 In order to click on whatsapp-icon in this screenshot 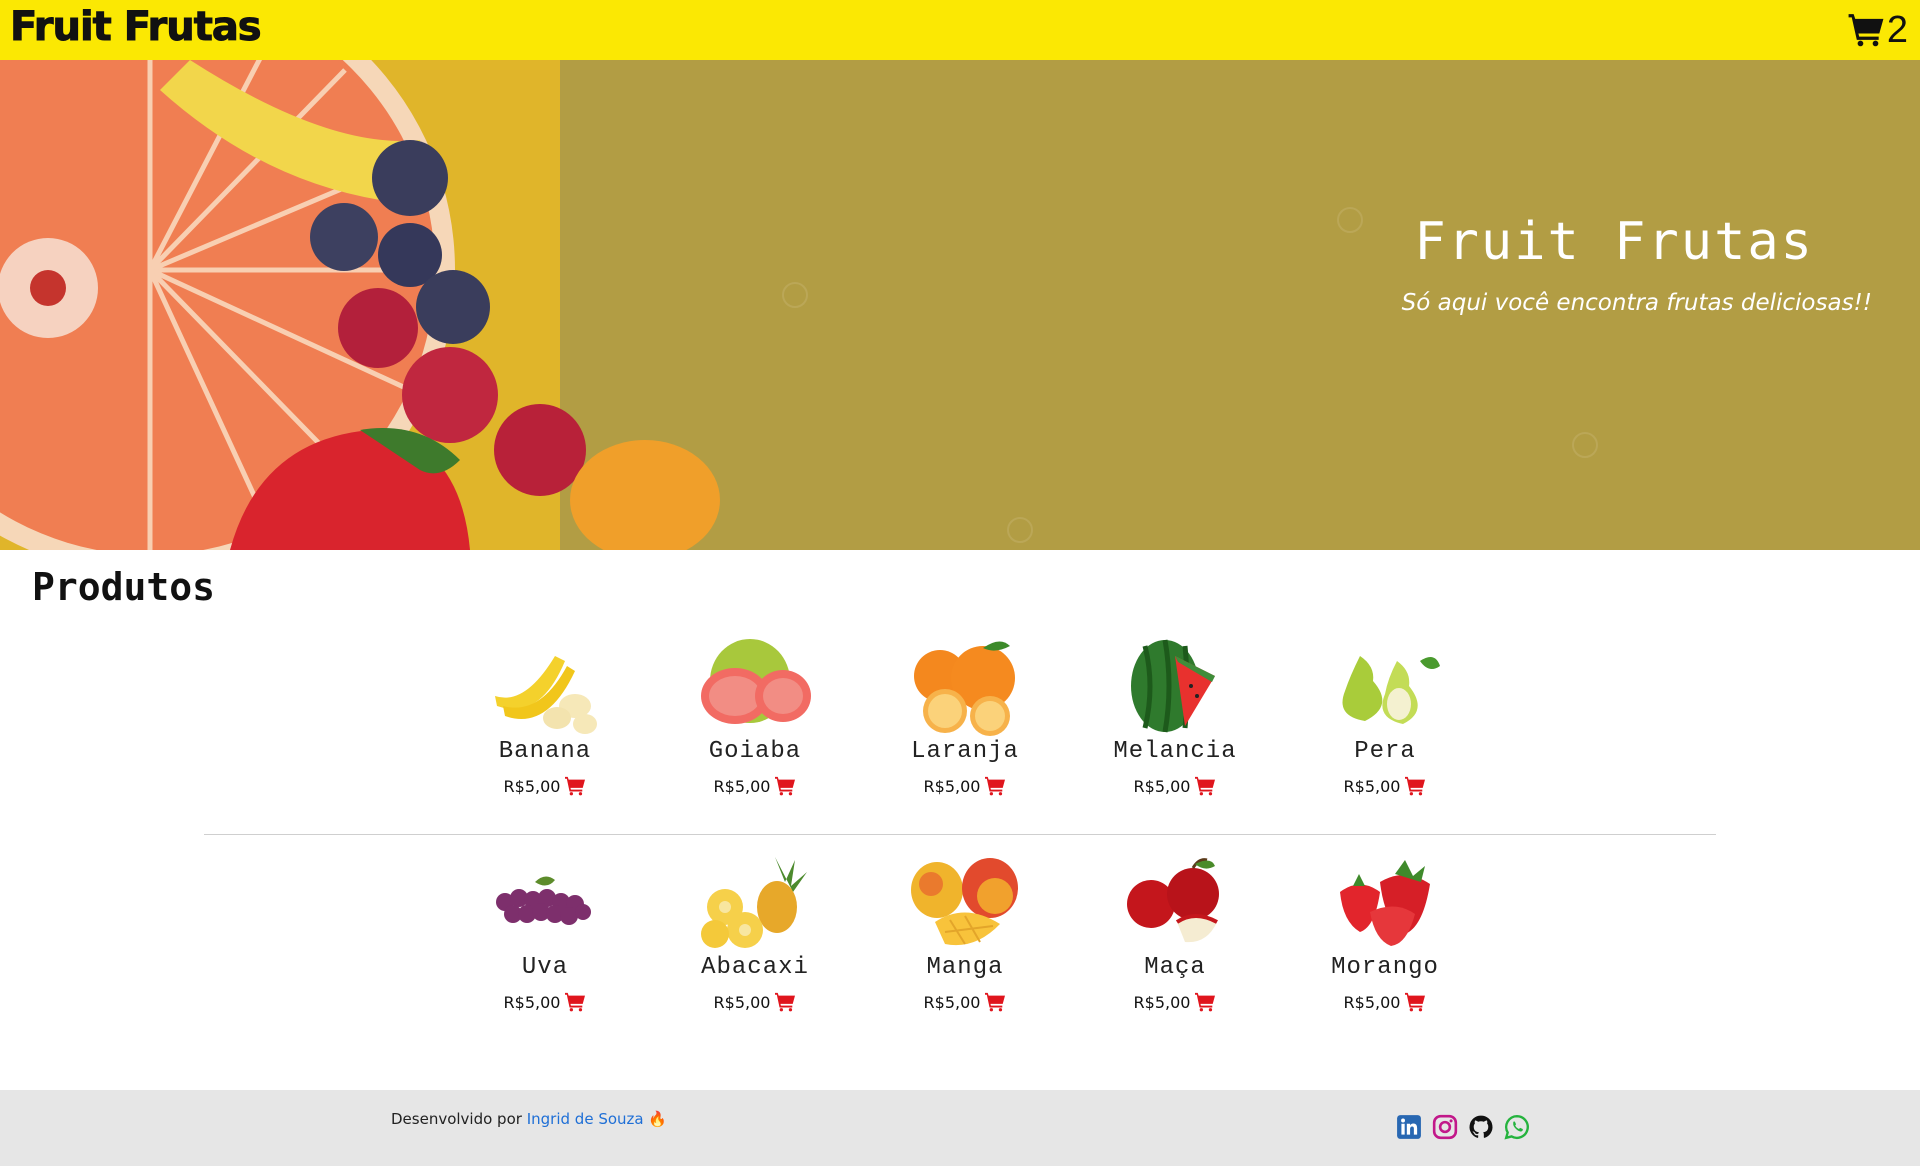, I will do `click(1517, 1127)`.